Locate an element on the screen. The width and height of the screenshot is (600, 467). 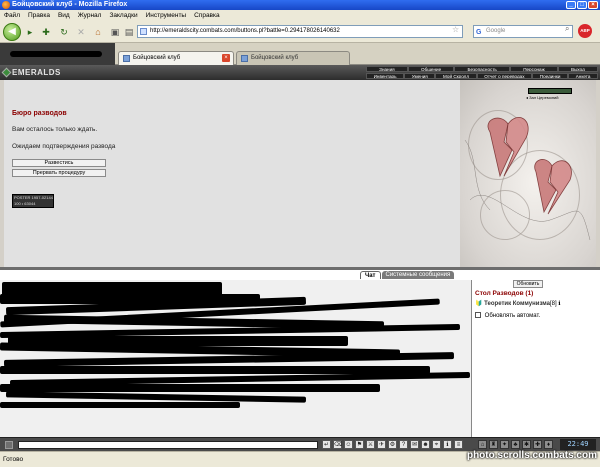
search-placeholder: Google is located at coordinates (496, 31).